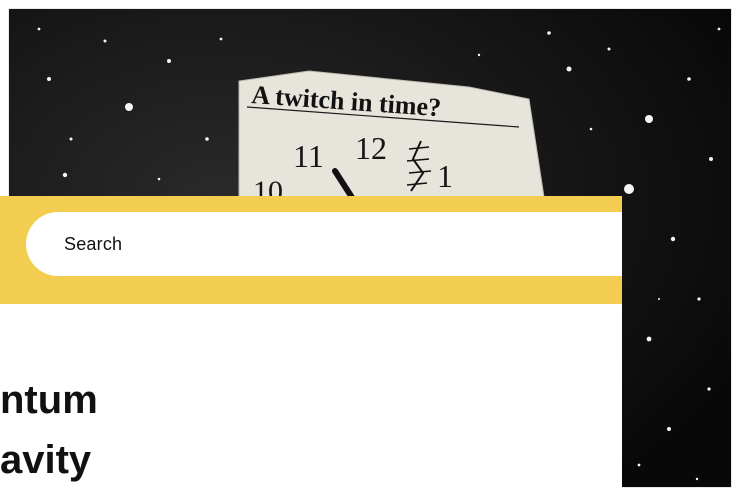  Describe the element at coordinates (49, 430) in the screenshot. I see `article-title: ntum avity` at that location.